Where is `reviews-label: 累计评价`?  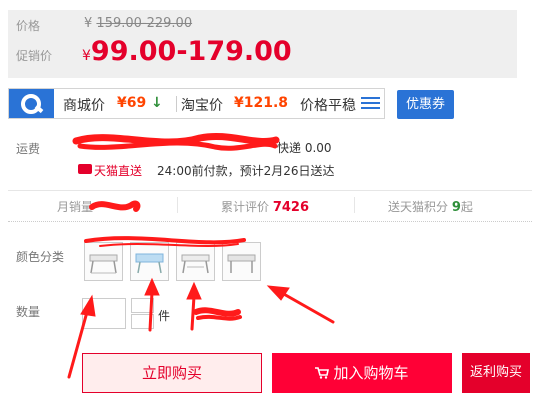 reviews-label: 累计评价 is located at coordinates (245, 207).